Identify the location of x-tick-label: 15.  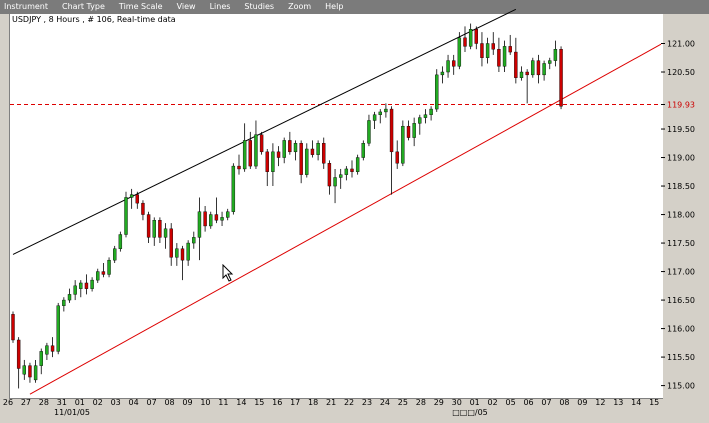
(654, 402).